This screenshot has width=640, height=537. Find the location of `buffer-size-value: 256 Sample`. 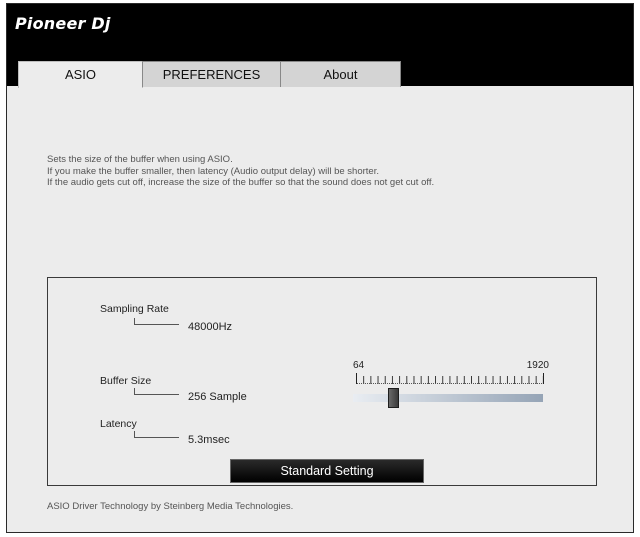

buffer-size-value: 256 Sample is located at coordinates (217, 397).